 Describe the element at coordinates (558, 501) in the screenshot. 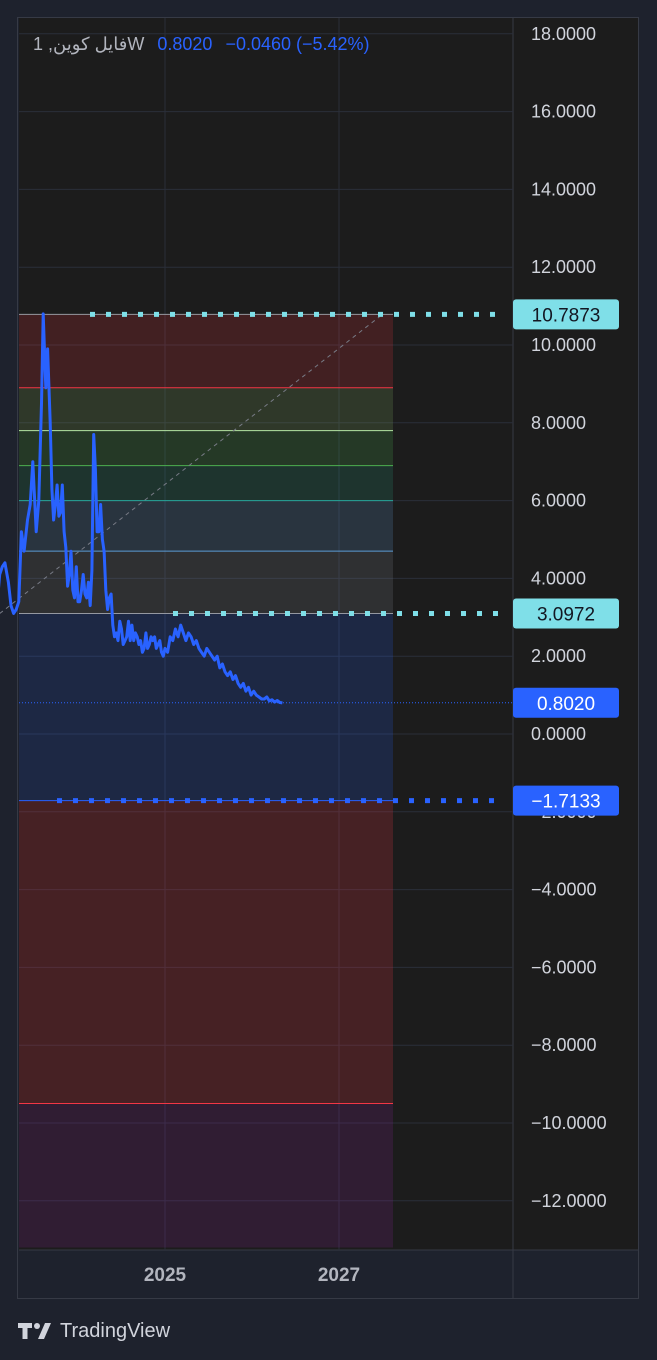

I see `y-tick-label: 6.0000` at that location.